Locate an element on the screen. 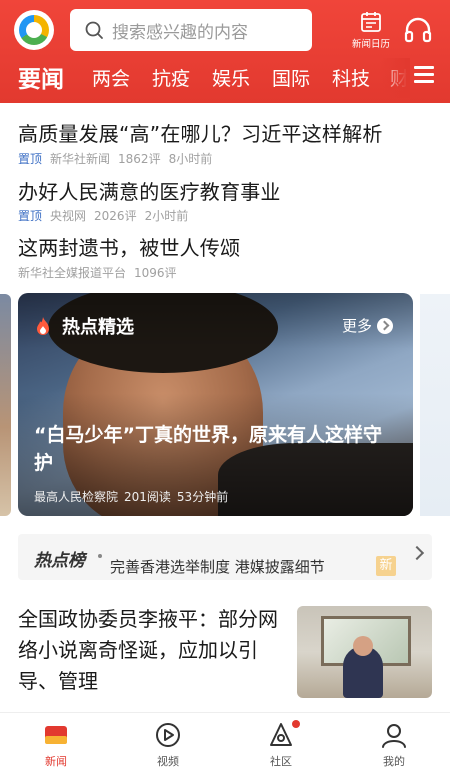 Image resolution: width=450 pixels, height=778 pixels. more-button: 更多 is located at coordinates (368, 325).